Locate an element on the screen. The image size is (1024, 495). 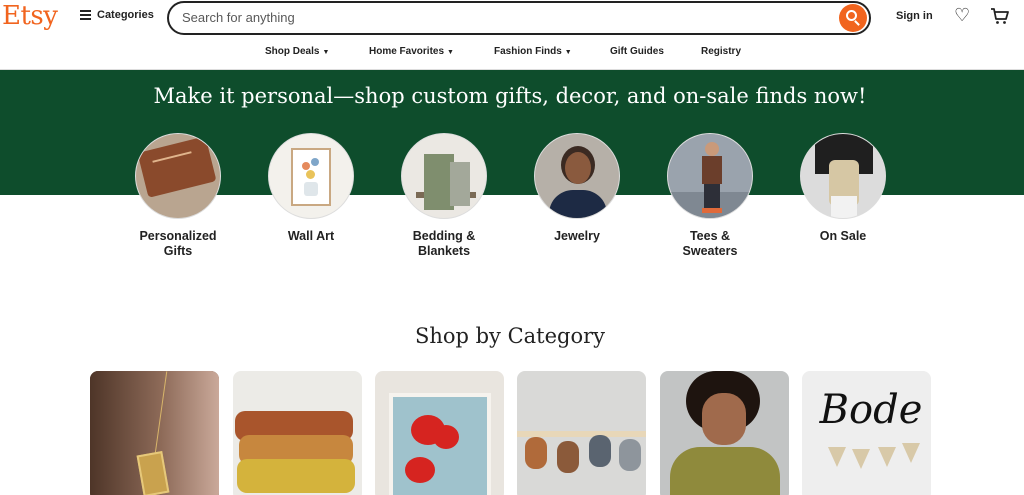
circle-category-wall-art: Wall Art is located at coordinates (311, 188).